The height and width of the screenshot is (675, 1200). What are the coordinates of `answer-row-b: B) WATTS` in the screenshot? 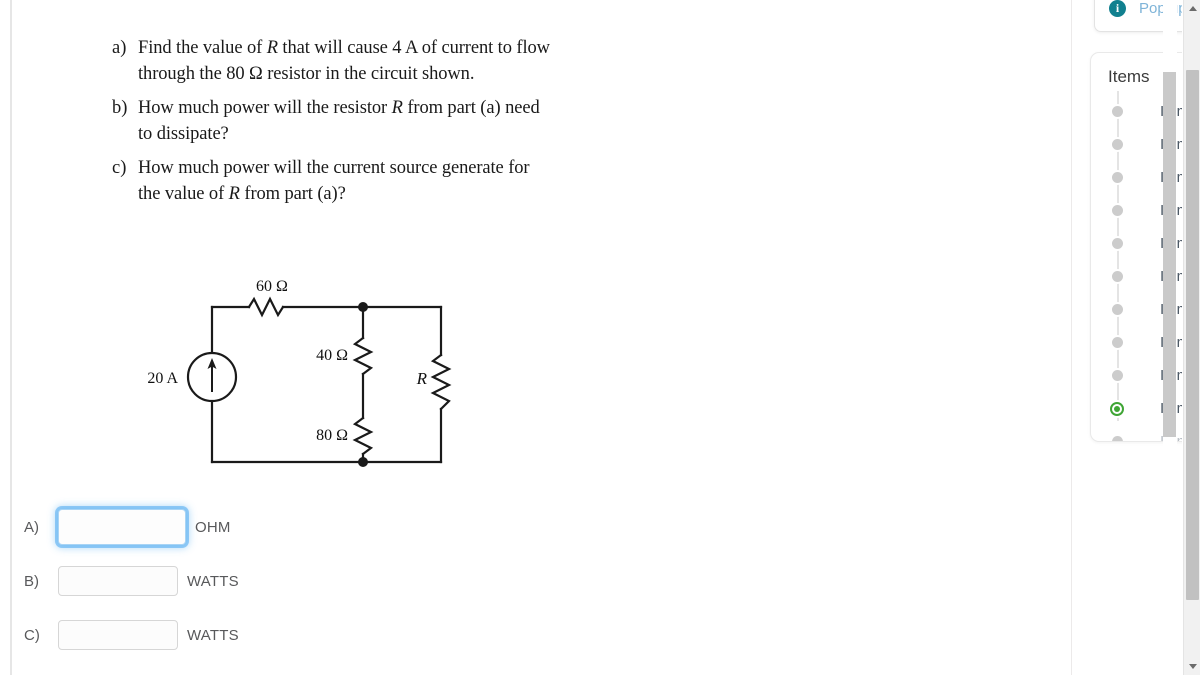 It's located at (234, 581).